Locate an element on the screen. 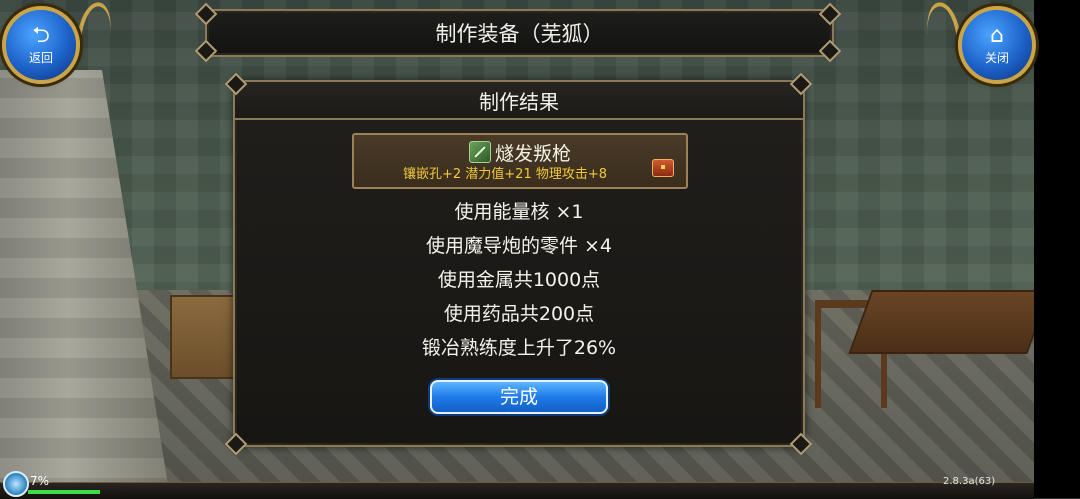 The height and width of the screenshot is (499, 1080). result-line: 使用金属共1000点 is located at coordinates (519, 280).